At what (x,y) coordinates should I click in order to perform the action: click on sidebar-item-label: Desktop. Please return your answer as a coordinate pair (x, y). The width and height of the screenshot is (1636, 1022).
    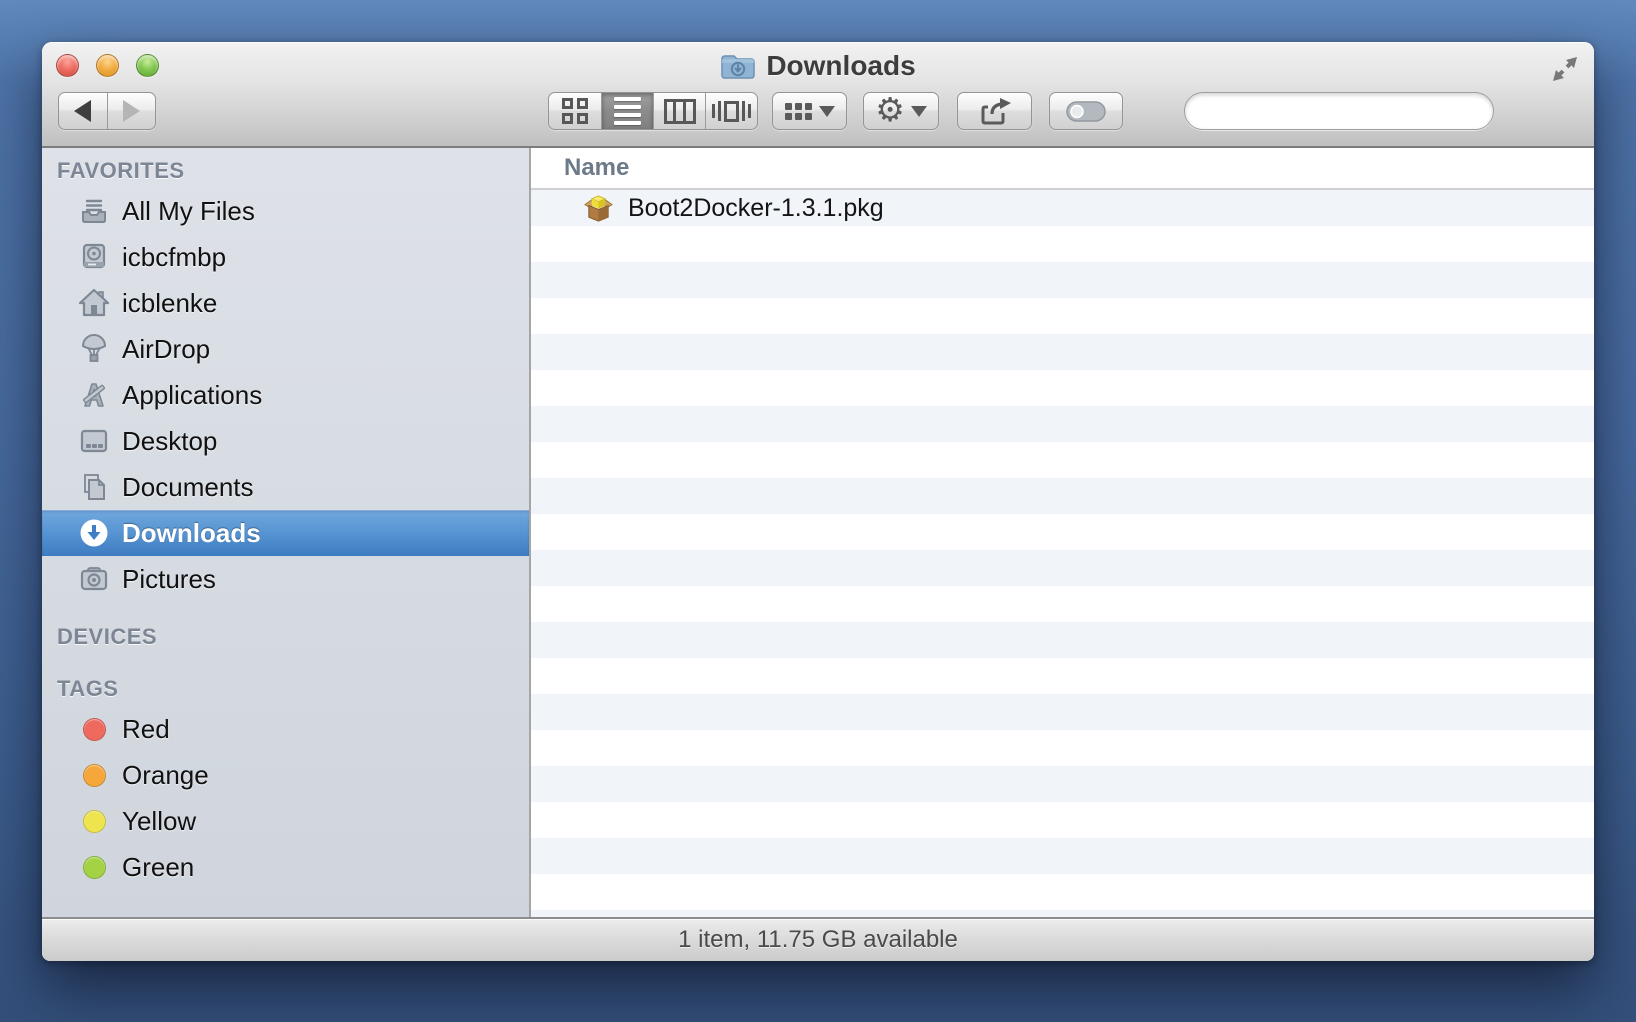
    Looking at the image, I should click on (170, 440).